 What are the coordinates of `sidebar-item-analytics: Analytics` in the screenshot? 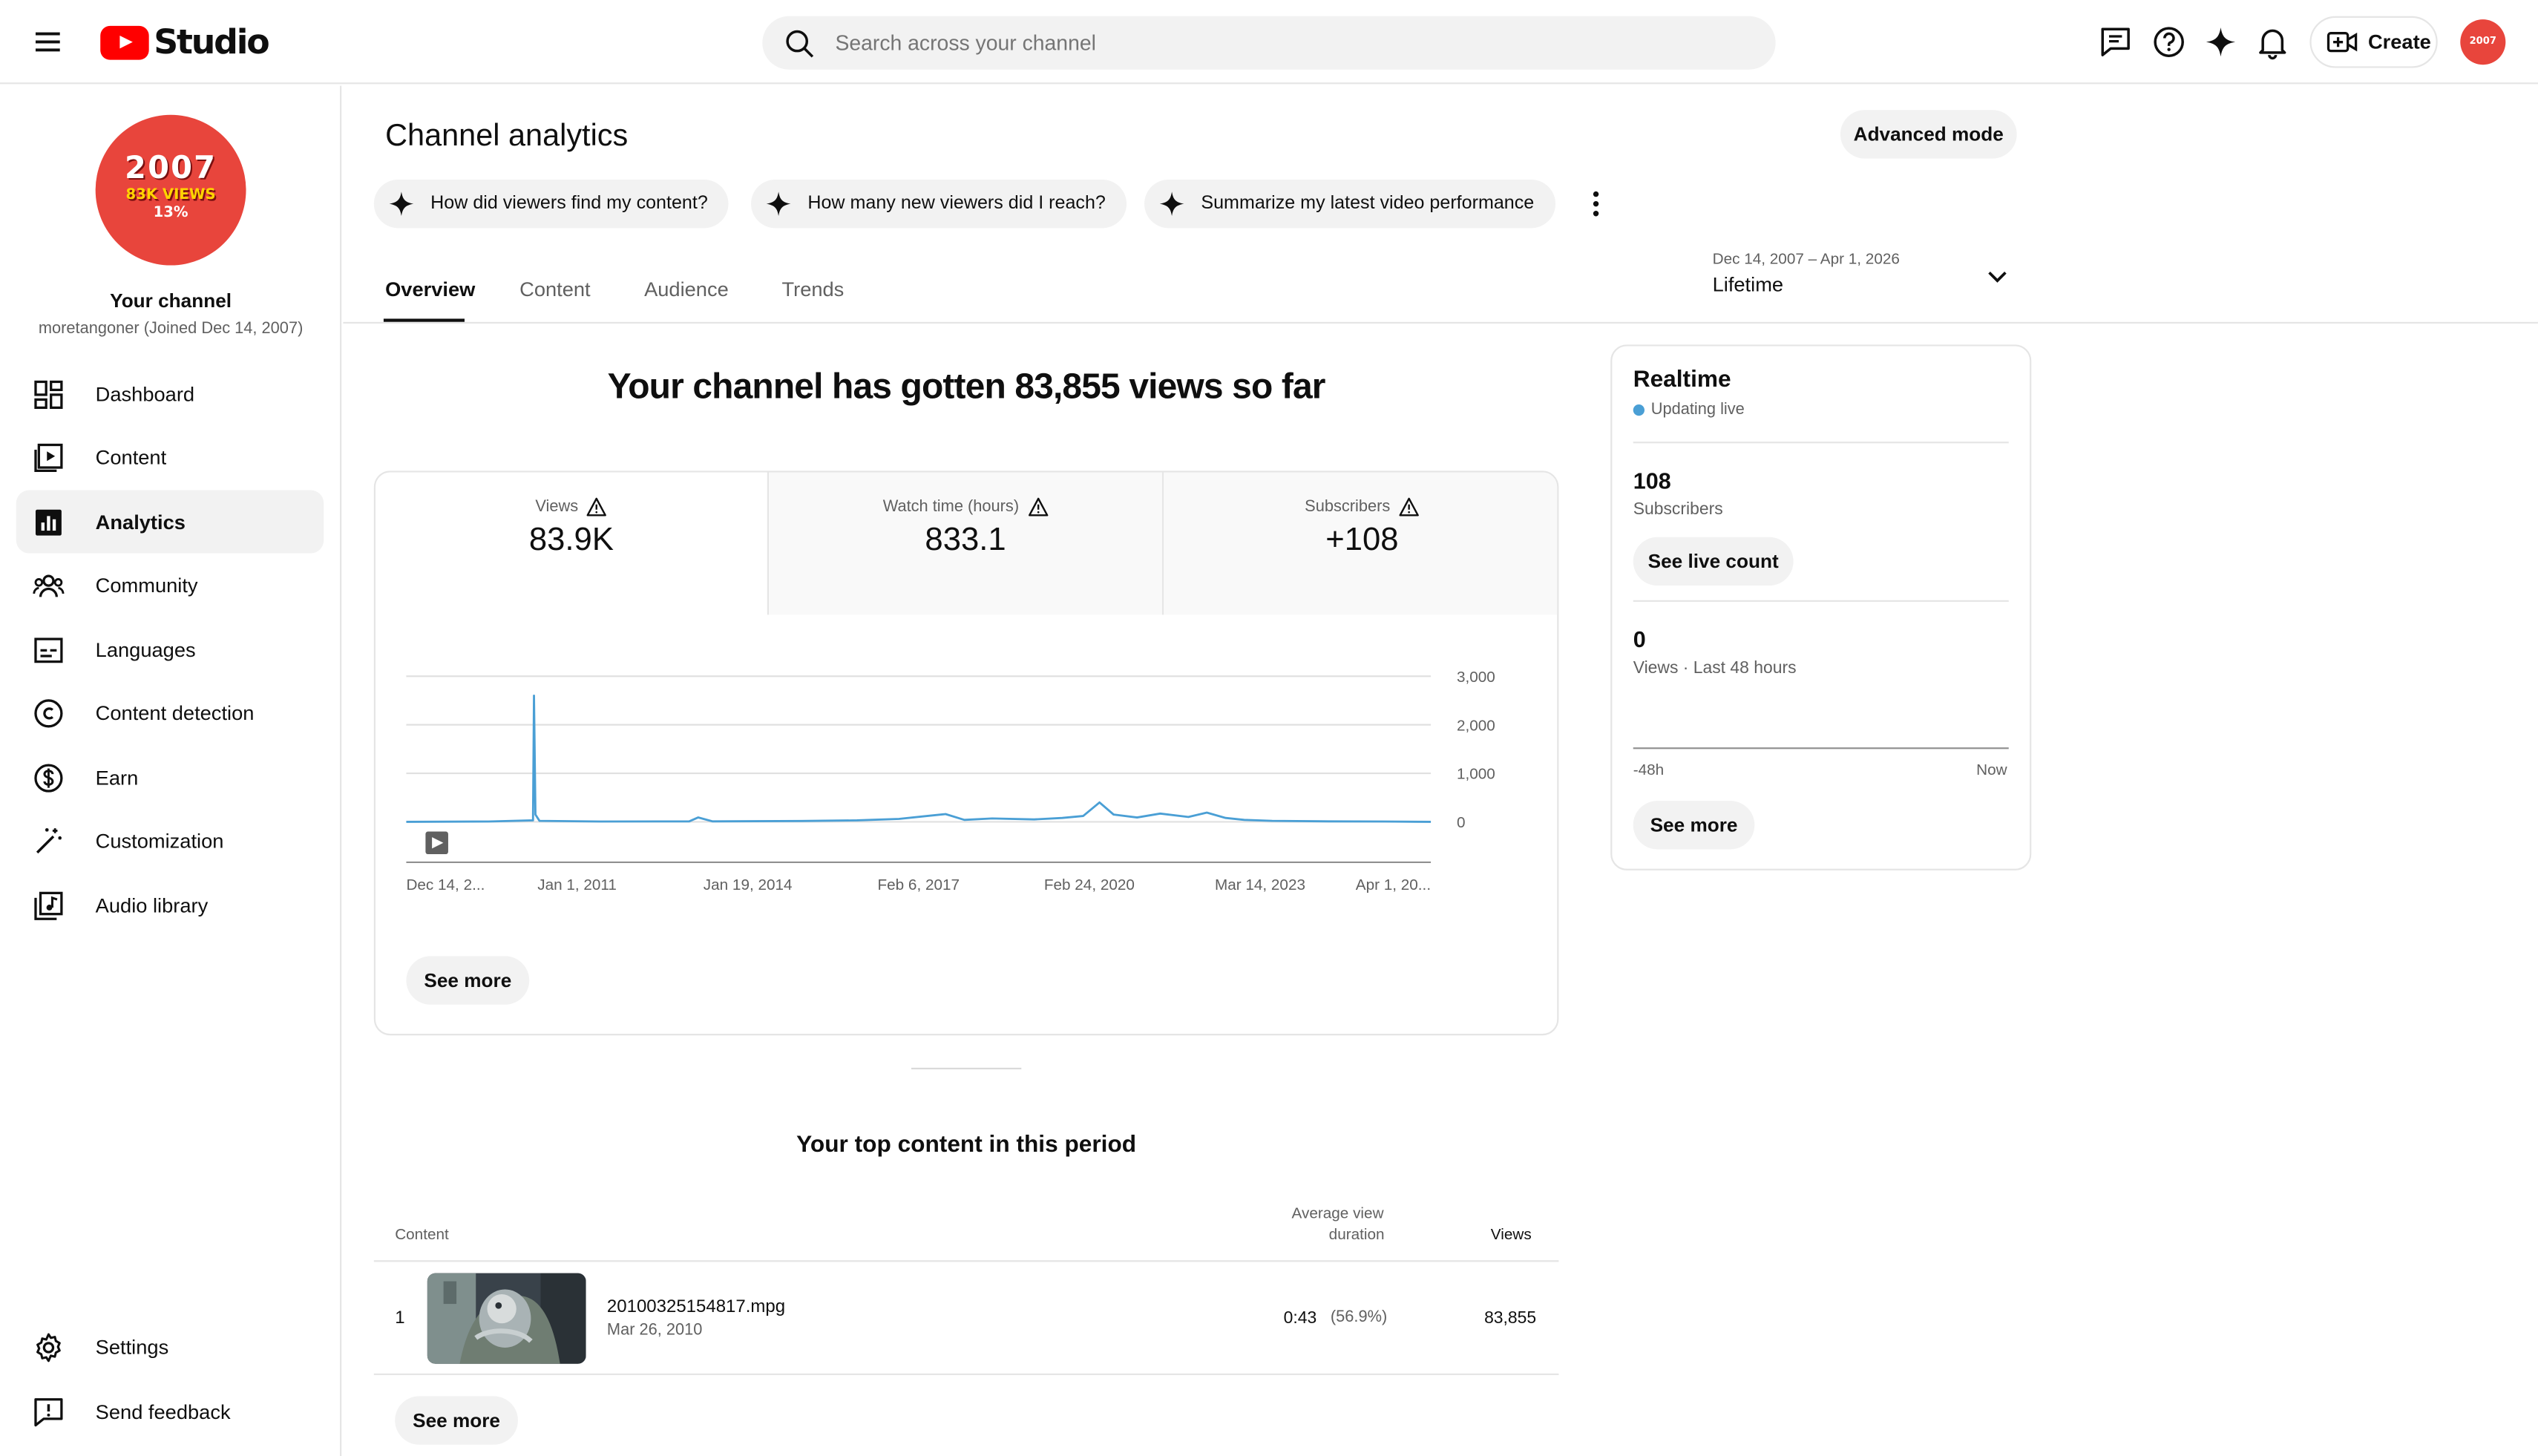 It's located at (170, 522).